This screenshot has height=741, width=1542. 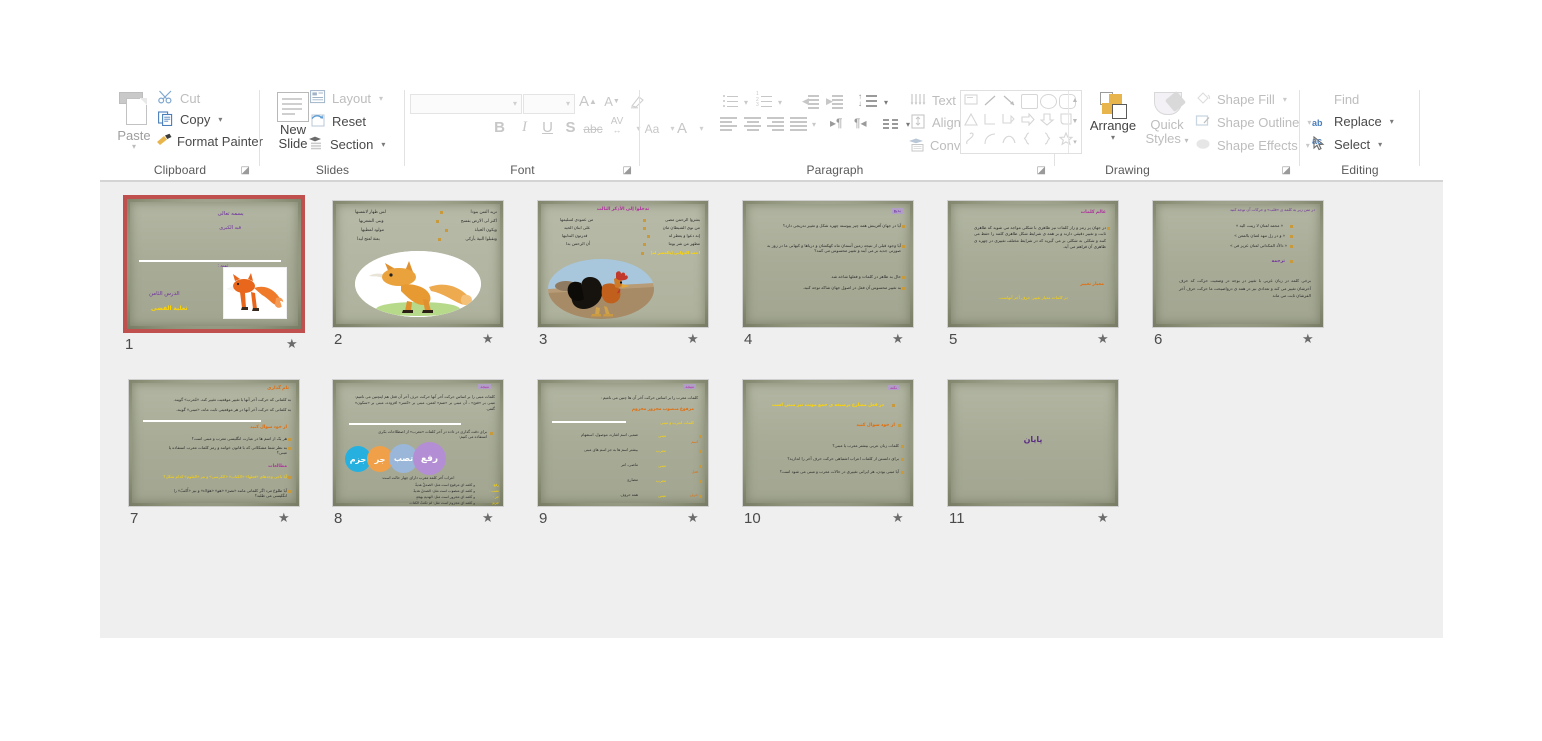 I want to click on scroll-up-icon: ▲, so click(x=1075, y=101).